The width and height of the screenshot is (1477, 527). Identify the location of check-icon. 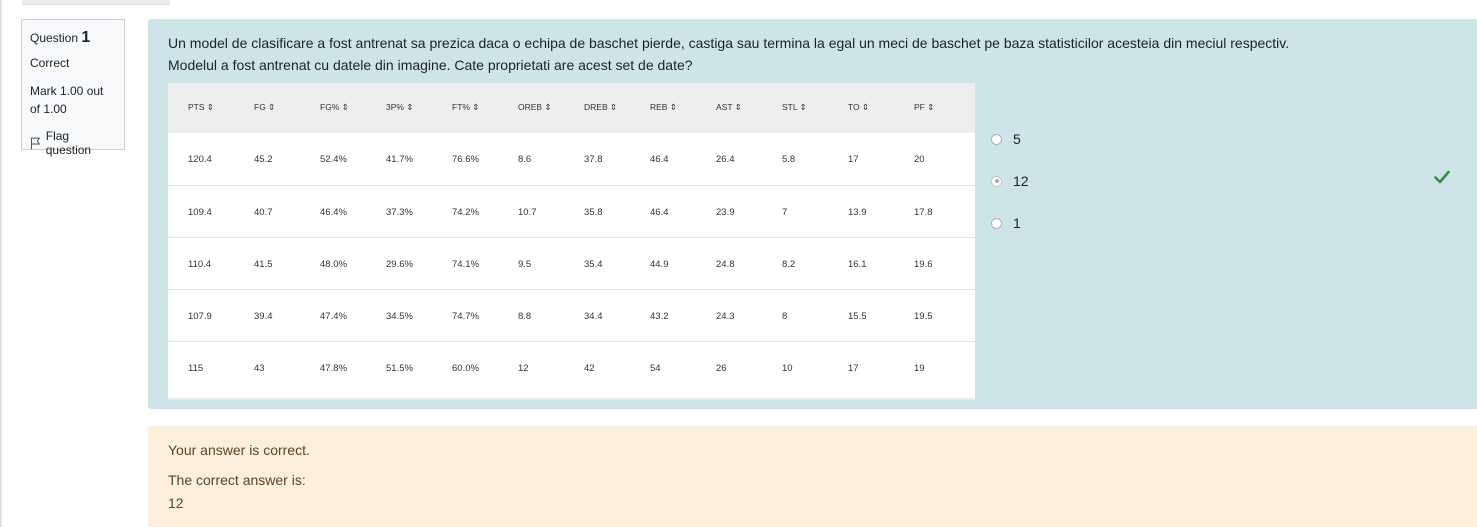
(1442, 177).